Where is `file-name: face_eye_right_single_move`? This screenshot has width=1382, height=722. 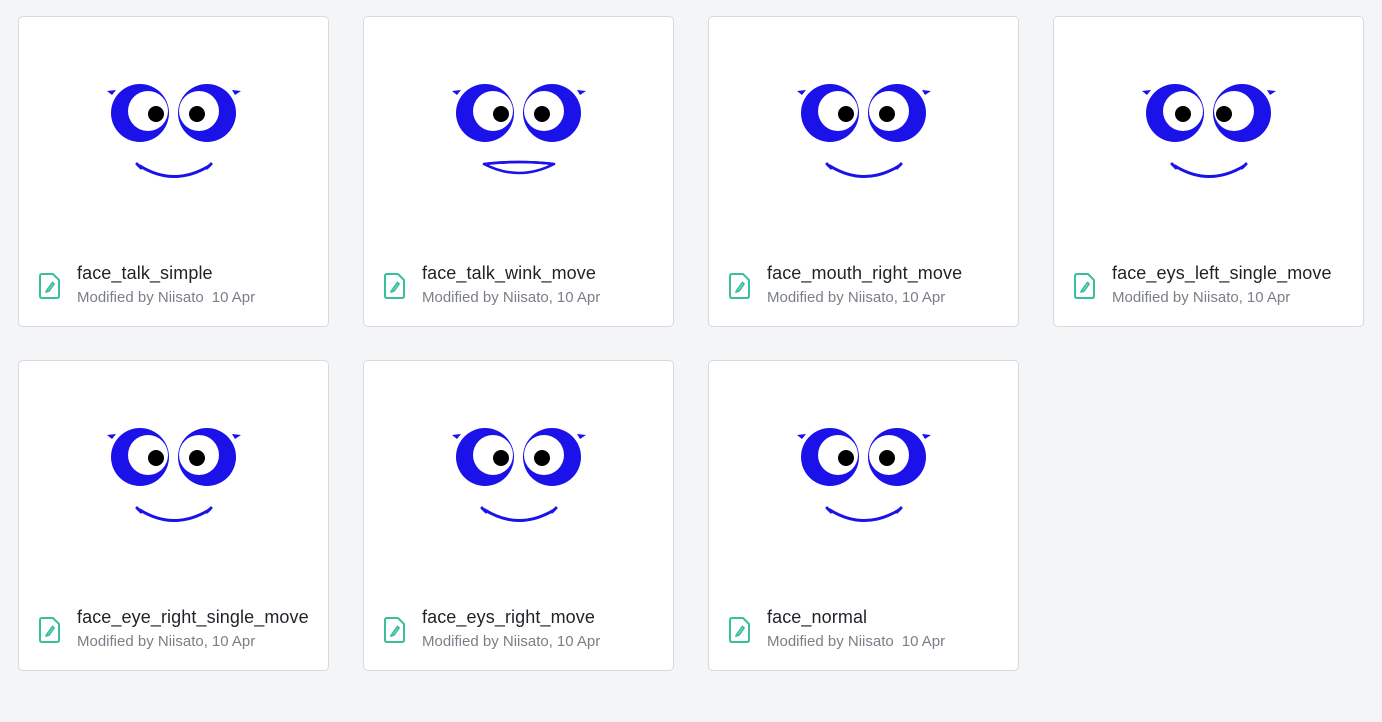 file-name: face_eye_right_single_move is located at coordinates (193, 617).